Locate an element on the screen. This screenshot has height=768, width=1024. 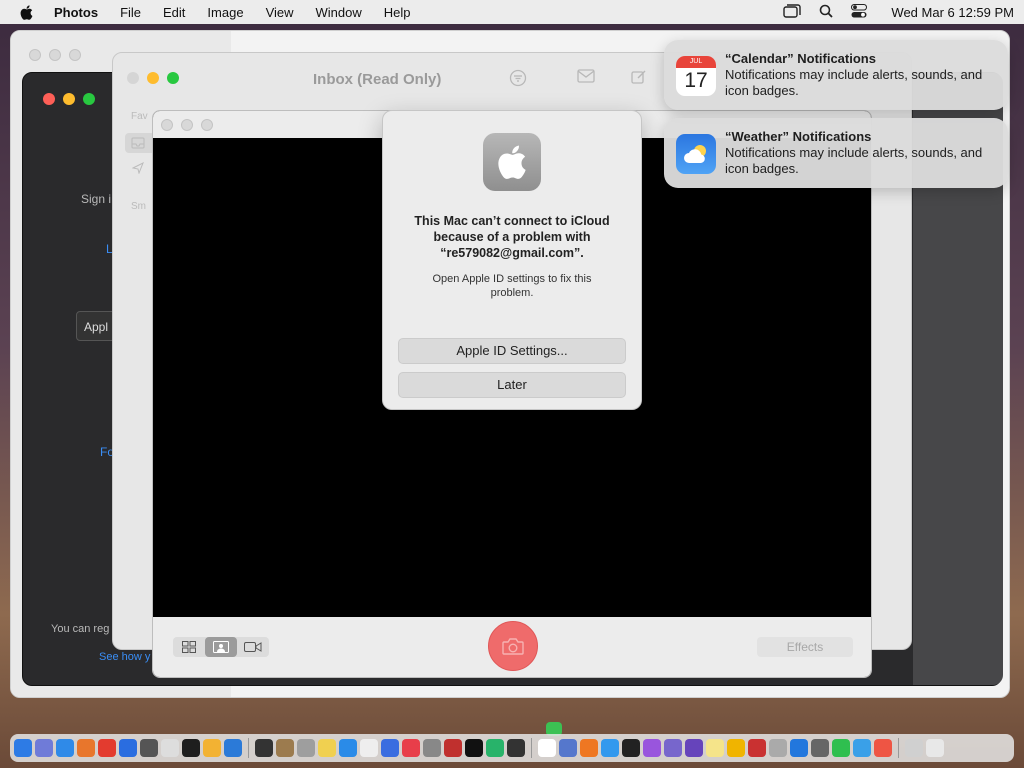
menu-file: File is located at coordinates (130, 12).